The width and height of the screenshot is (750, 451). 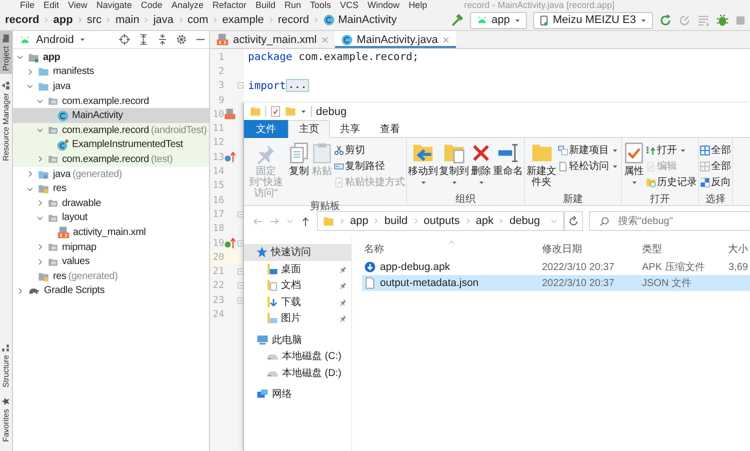 What do you see at coordinates (541, 166) in the screenshot?
I see `ribbon-button: 新建文件夹` at bounding box center [541, 166].